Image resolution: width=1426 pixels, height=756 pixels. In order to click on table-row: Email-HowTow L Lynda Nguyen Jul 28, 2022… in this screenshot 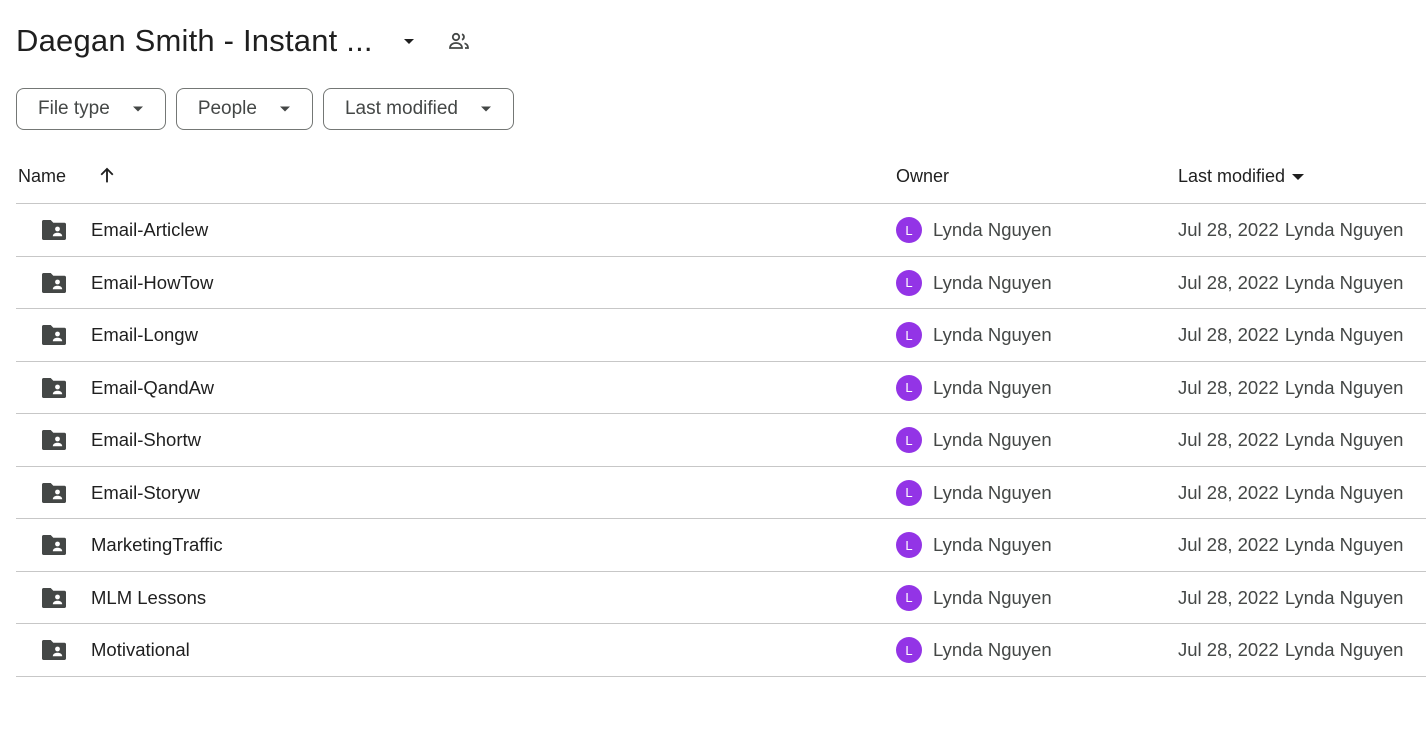, I will do `click(721, 283)`.